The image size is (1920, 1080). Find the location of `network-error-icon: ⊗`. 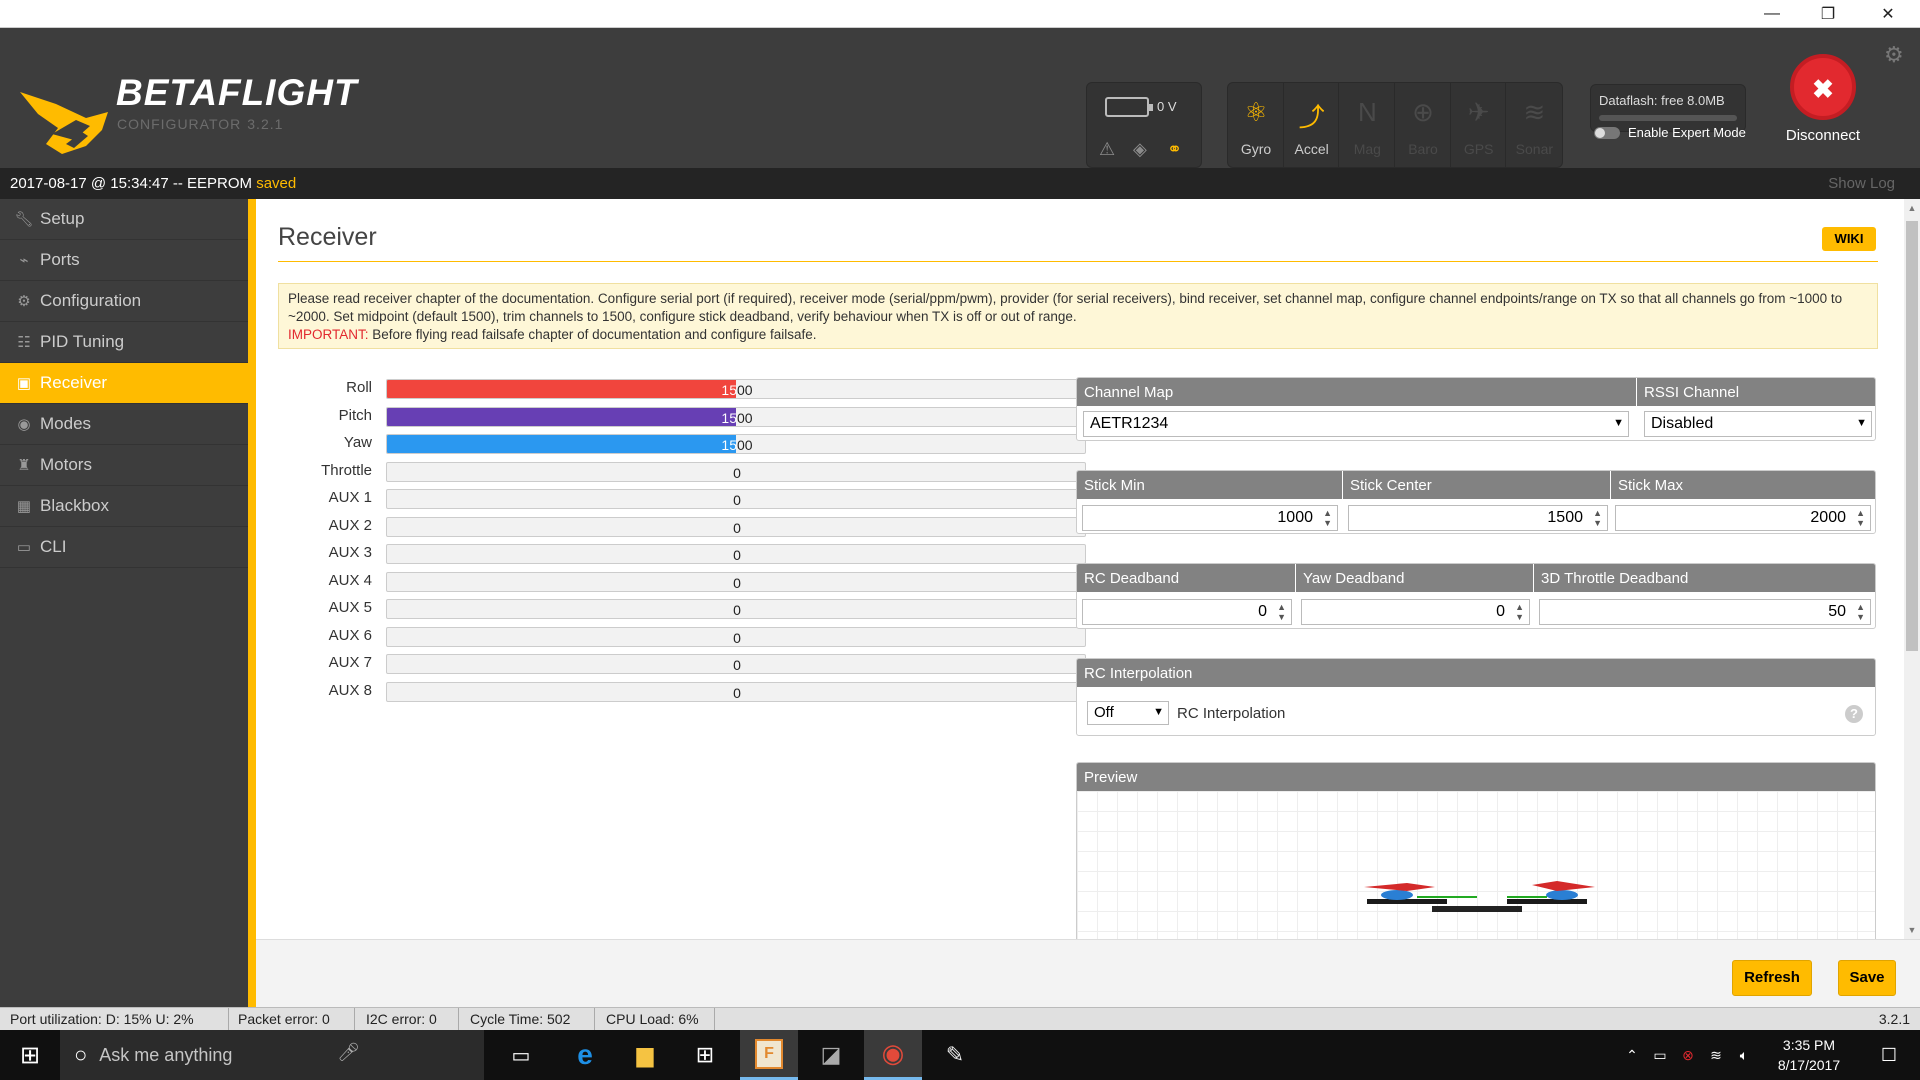

network-error-icon: ⊗ is located at coordinates (1688, 1055).